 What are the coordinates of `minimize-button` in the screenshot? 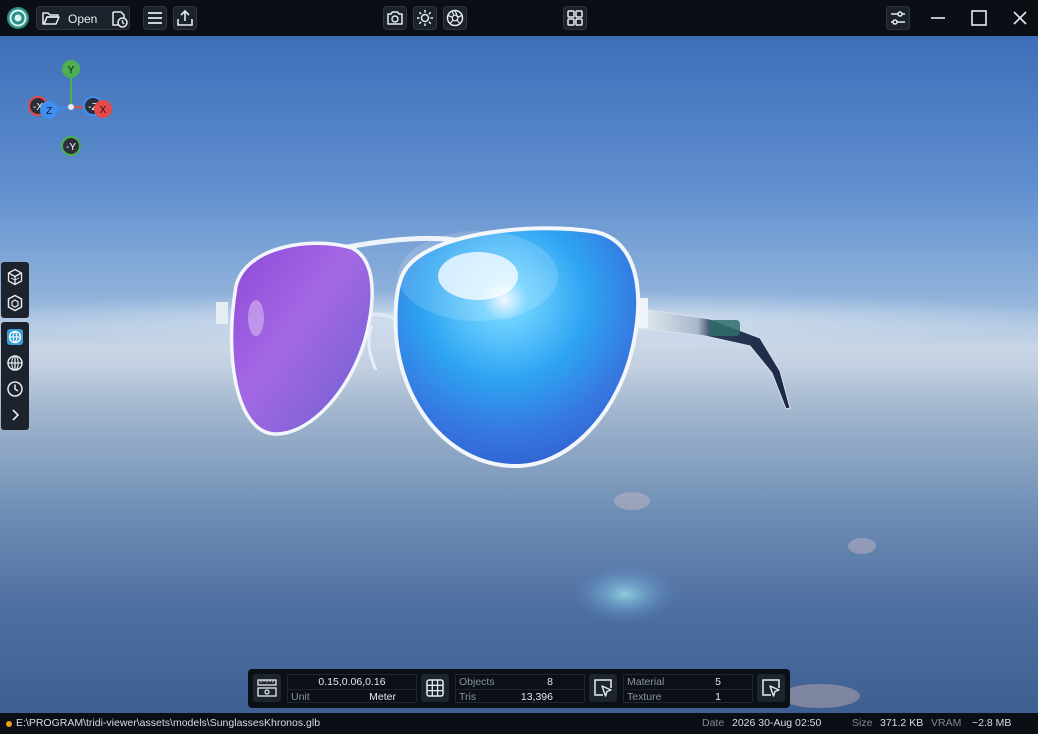 It's located at (938, 18).